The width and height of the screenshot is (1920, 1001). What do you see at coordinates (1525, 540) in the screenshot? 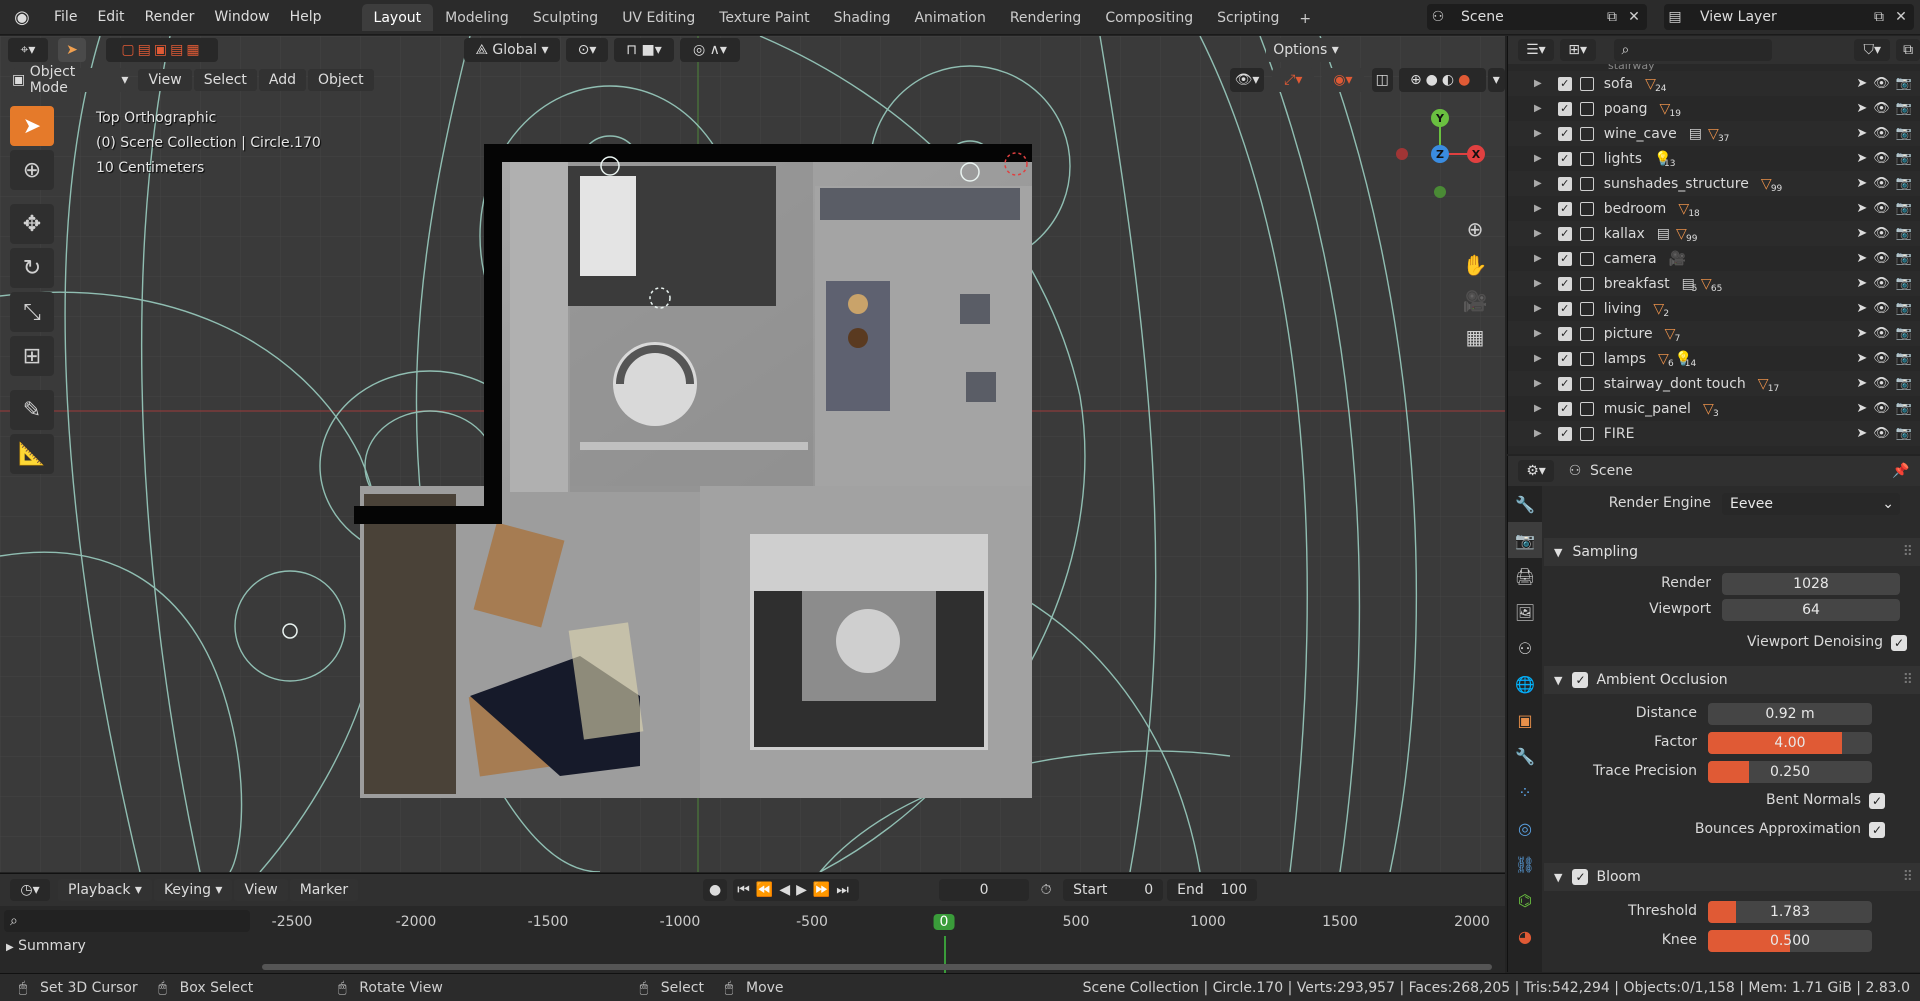
I see `render-tab-icon: 📷` at bounding box center [1525, 540].